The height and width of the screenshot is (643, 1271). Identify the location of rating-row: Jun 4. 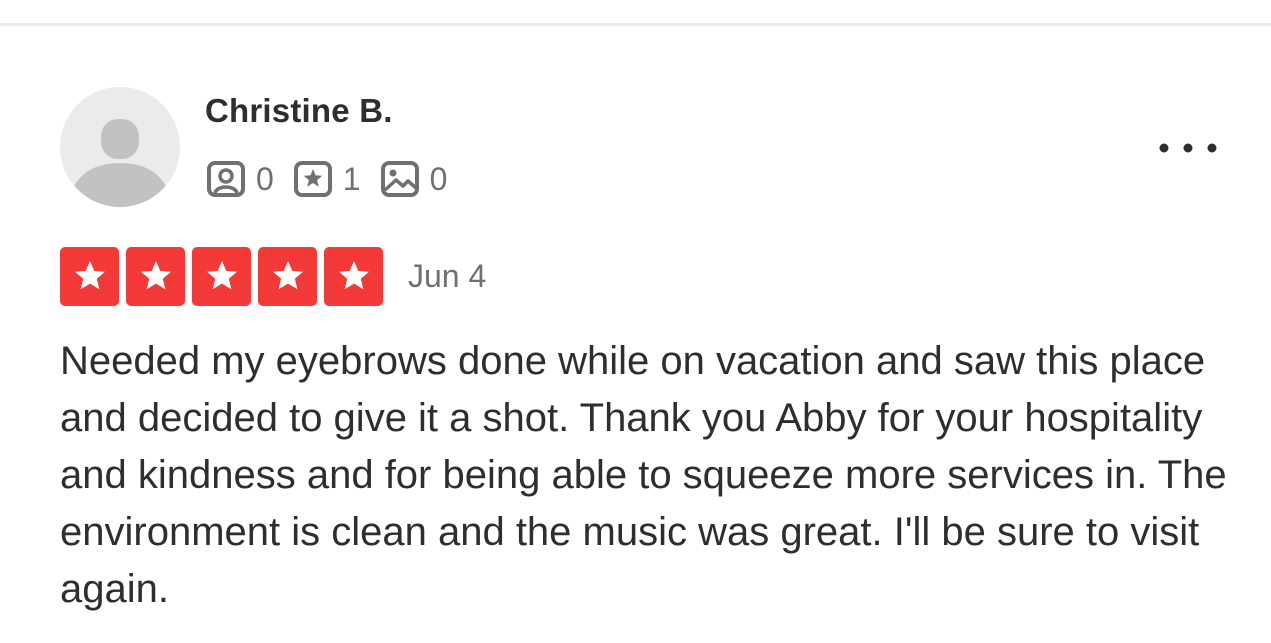
(273, 276).